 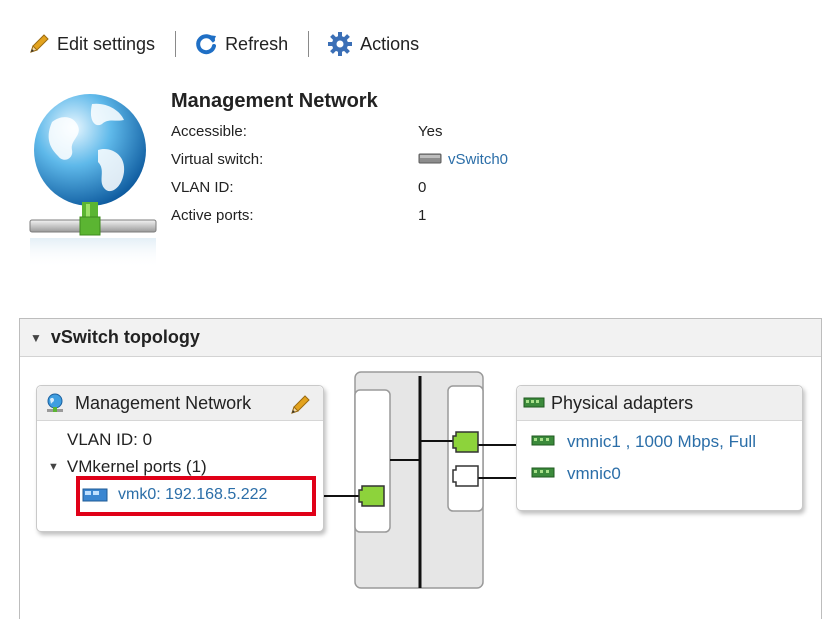 What do you see at coordinates (372, 461) in the screenshot?
I see `portgroup-bay` at bounding box center [372, 461].